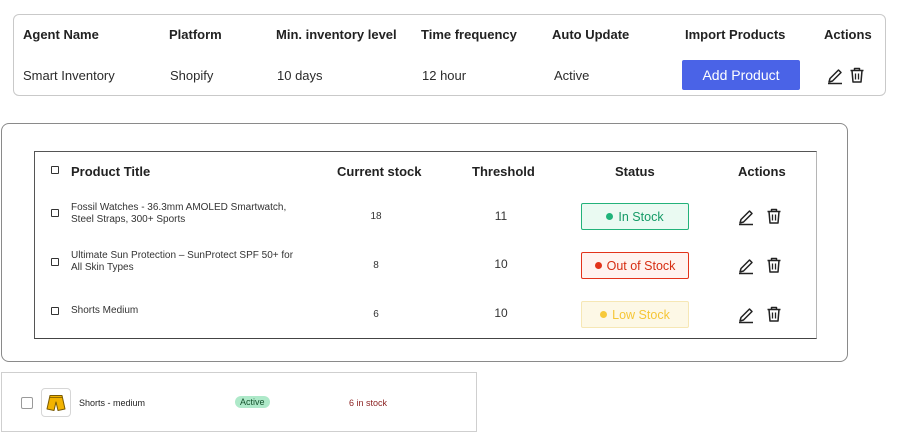 The height and width of the screenshot is (433, 903). I want to click on auto-update-value: Active, so click(572, 75).